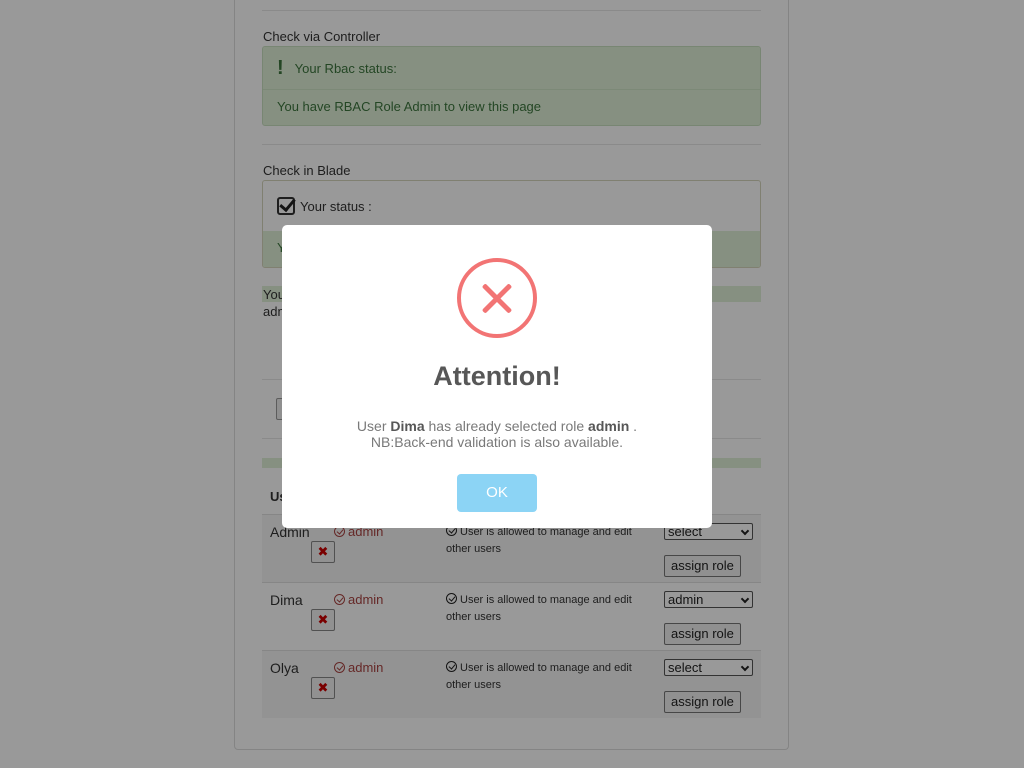  I want to click on modal-message-suffix: ., so click(633, 426).